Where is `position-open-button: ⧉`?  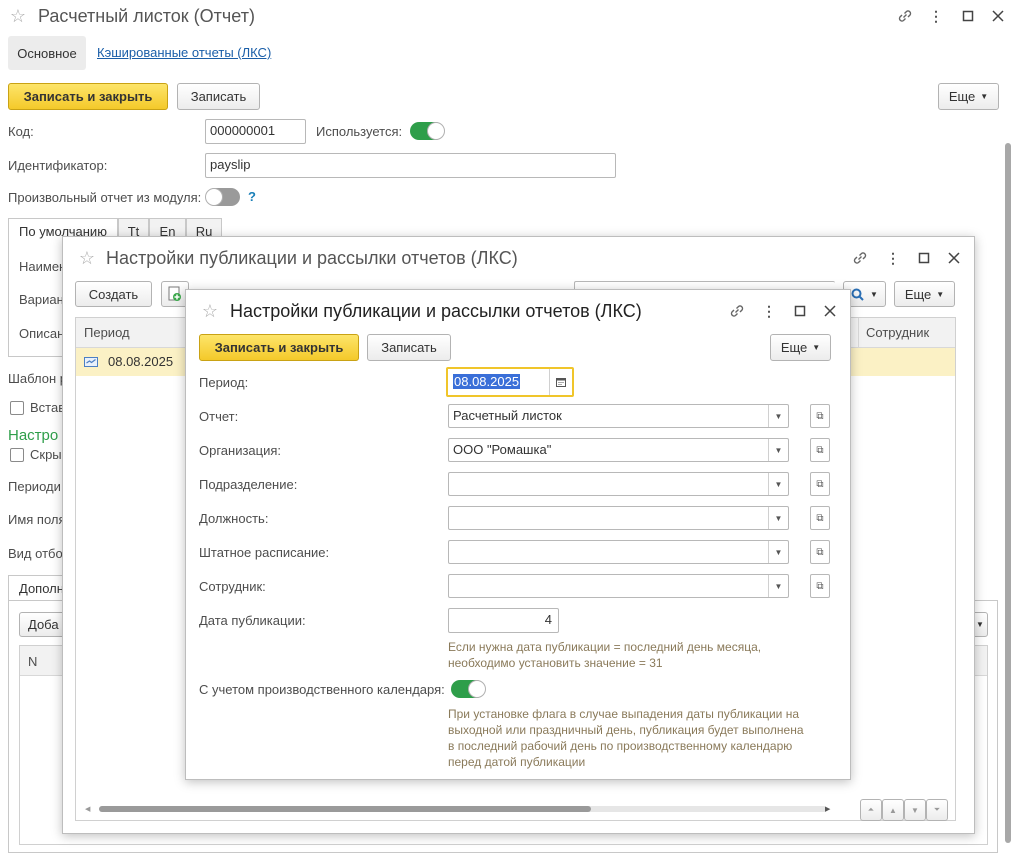 position-open-button: ⧉ is located at coordinates (820, 518).